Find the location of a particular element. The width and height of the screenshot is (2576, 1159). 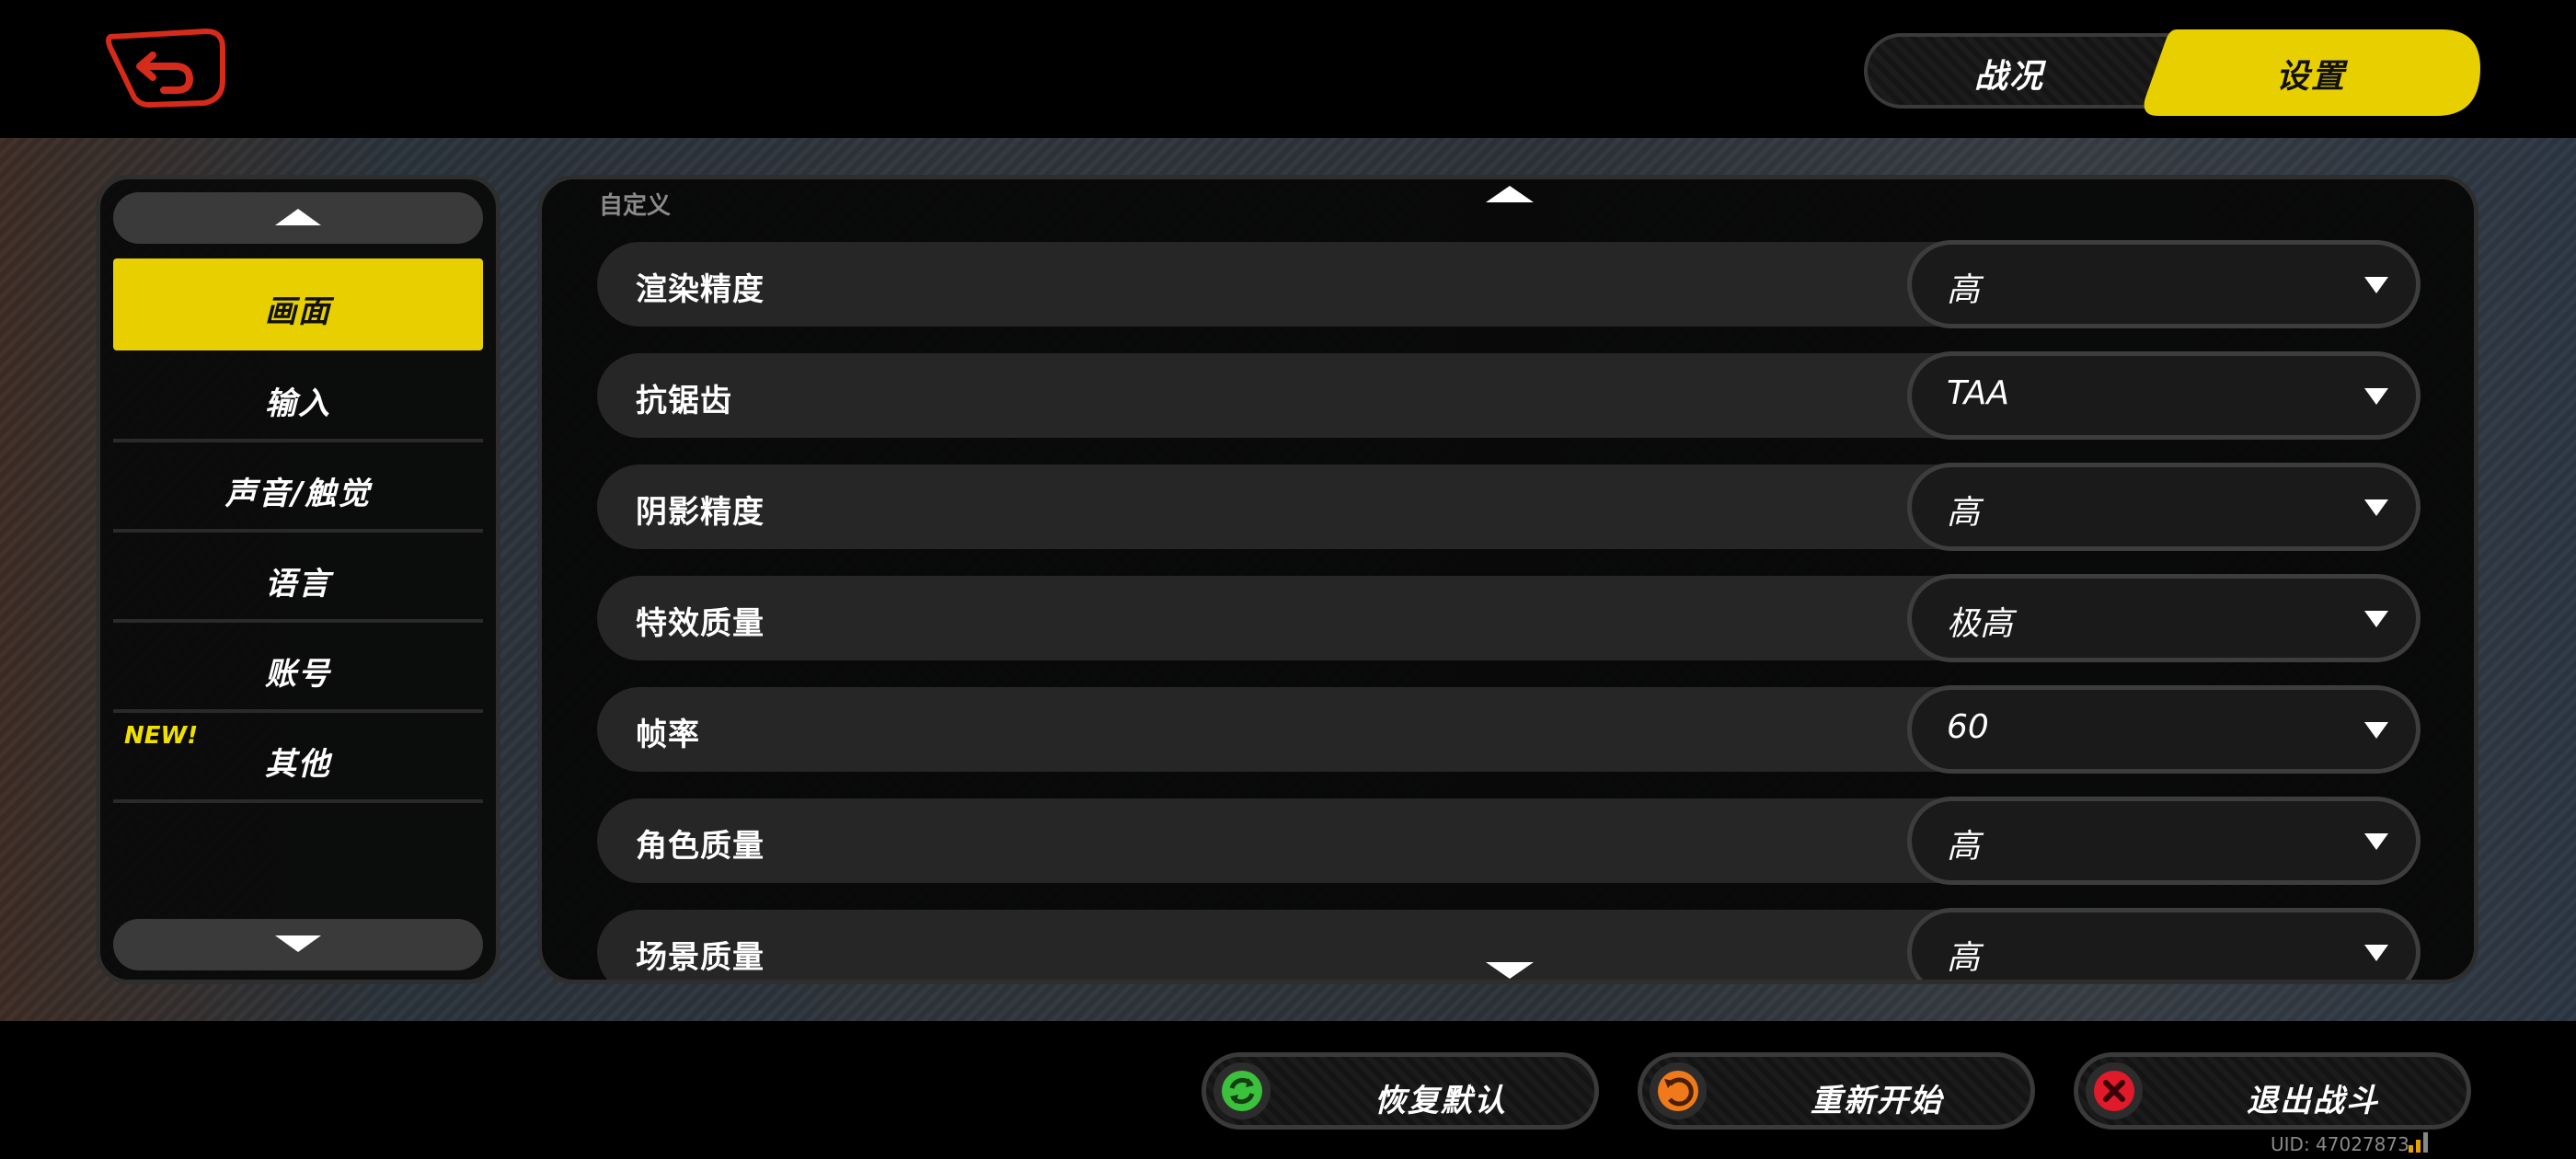

setting-dropdown: TAA is located at coordinates (2164, 395).